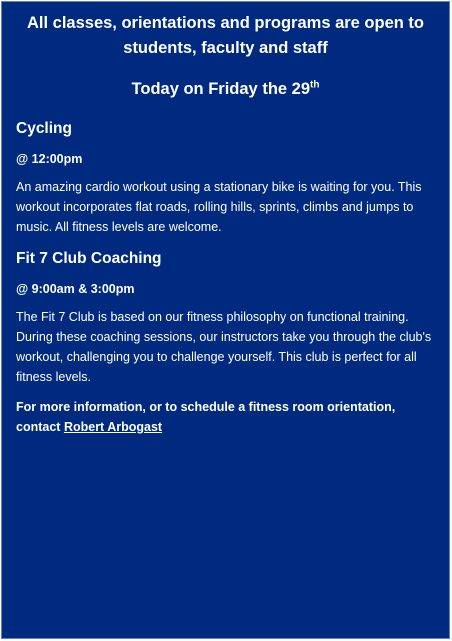  I want to click on today-heading: Today on Friday the 29th, so click(225, 89).